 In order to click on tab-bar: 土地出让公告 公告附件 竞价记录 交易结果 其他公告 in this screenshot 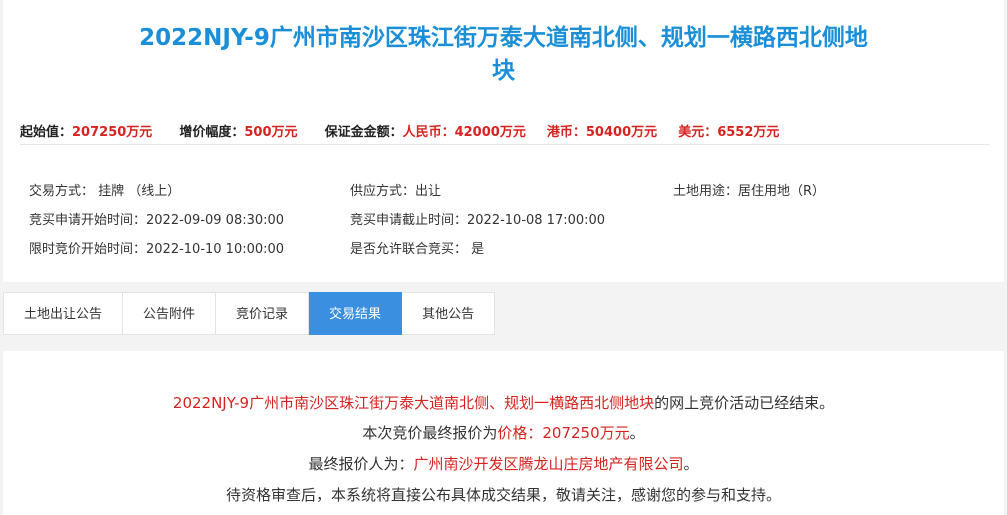, I will do `click(249, 313)`.